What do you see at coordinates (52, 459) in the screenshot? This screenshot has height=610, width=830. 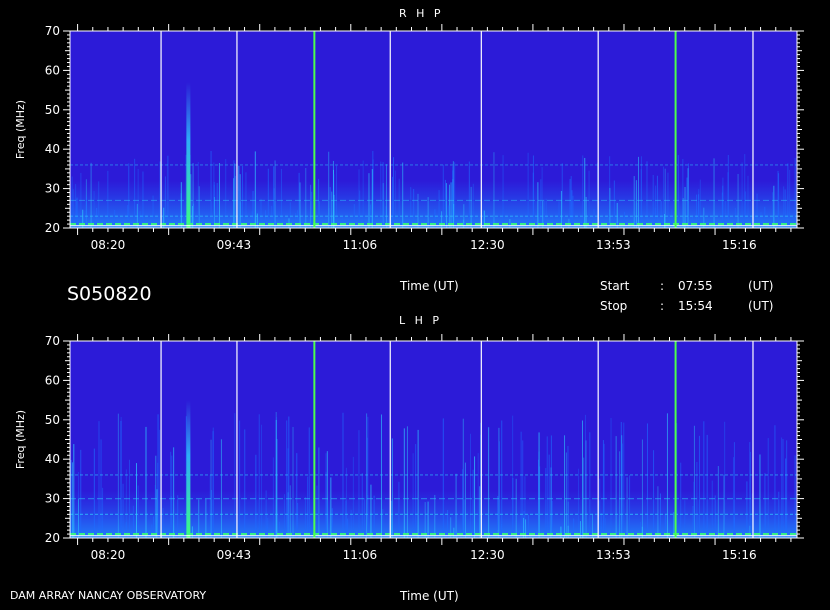 I see `lhp-ytick-label: 40` at bounding box center [52, 459].